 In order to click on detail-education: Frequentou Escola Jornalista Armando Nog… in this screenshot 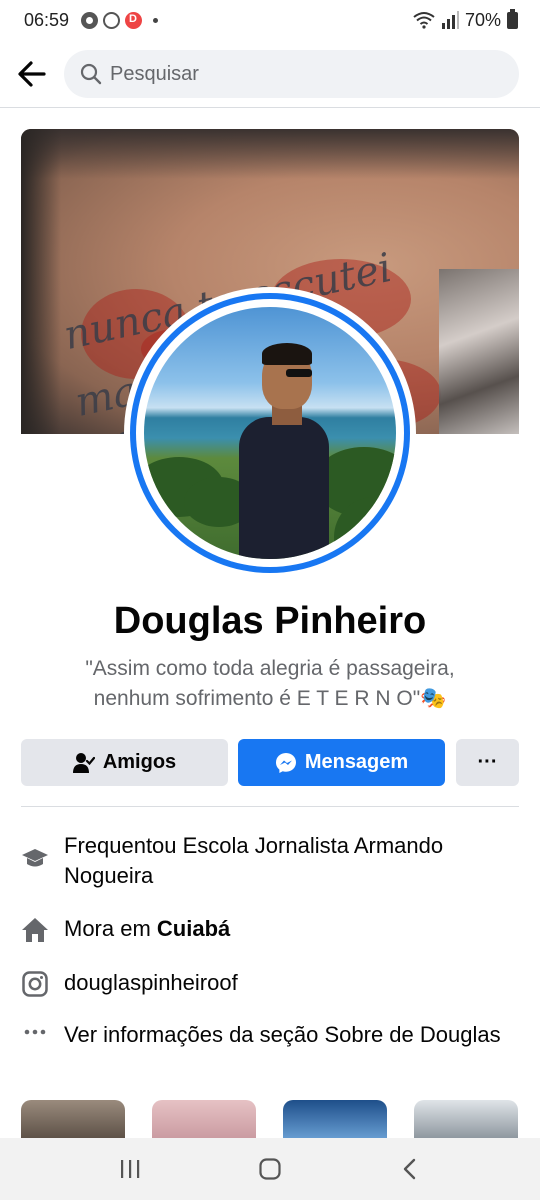, I will do `click(270, 861)`.